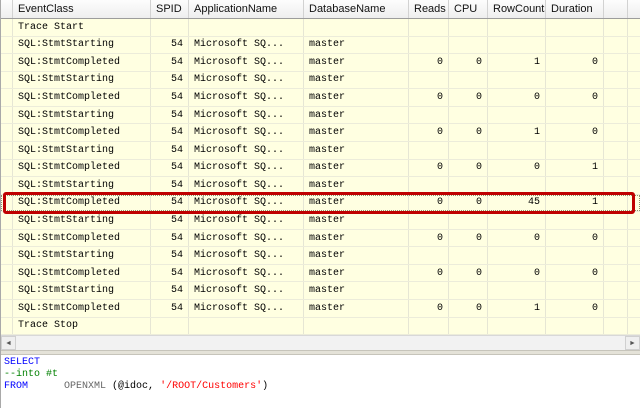 The width and height of the screenshot is (640, 408). What do you see at coordinates (468, 9) in the screenshot?
I see `column-header-cpu: CPU` at bounding box center [468, 9].